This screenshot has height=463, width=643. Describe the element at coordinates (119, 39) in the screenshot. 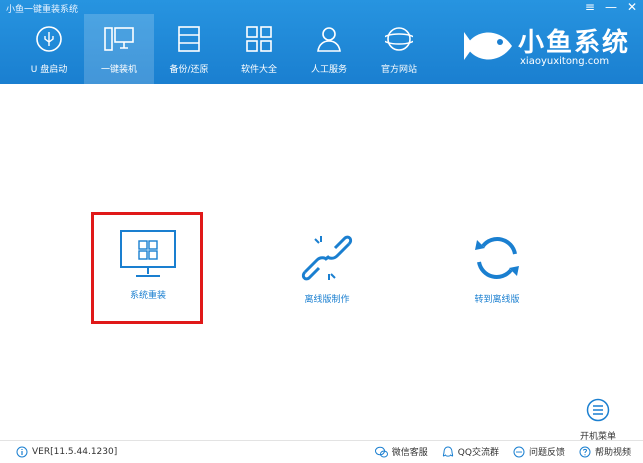

I see `desktop-icon` at that location.